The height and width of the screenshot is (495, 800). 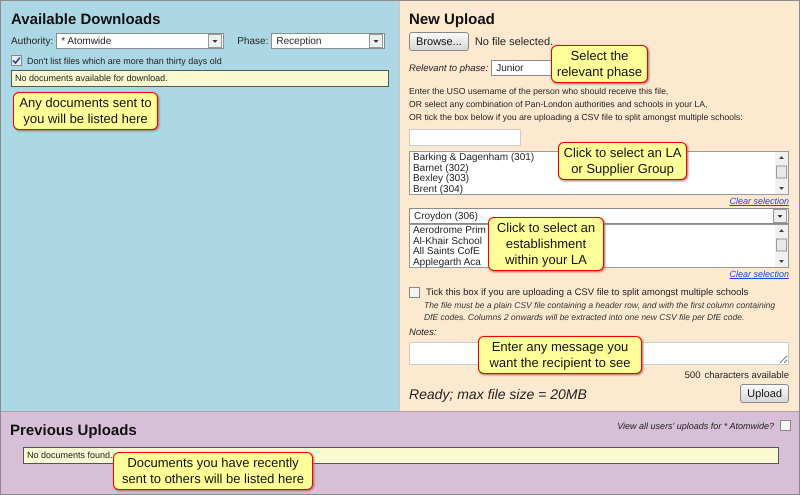 What do you see at coordinates (498, 394) in the screenshot?
I see `upload-status: Ready; max file size = 20MB` at bounding box center [498, 394].